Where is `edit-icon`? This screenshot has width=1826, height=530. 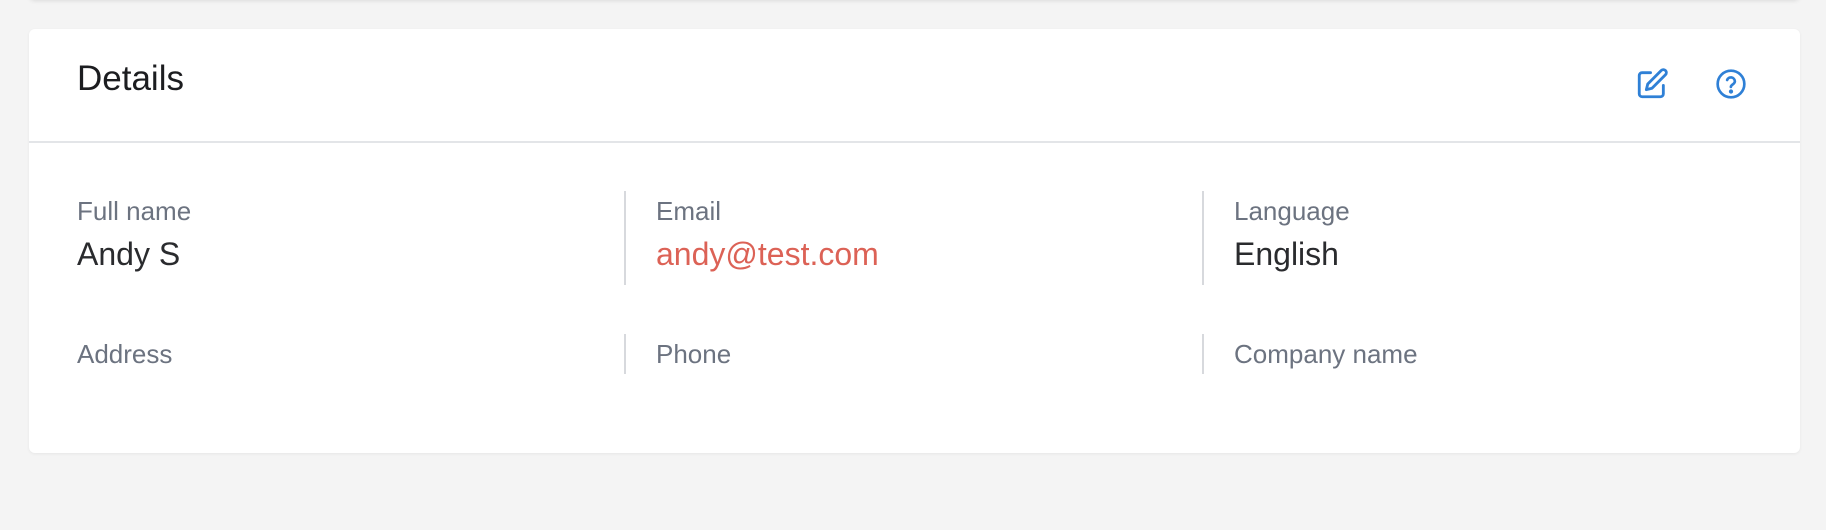 edit-icon is located at coordinates (1652, 83).